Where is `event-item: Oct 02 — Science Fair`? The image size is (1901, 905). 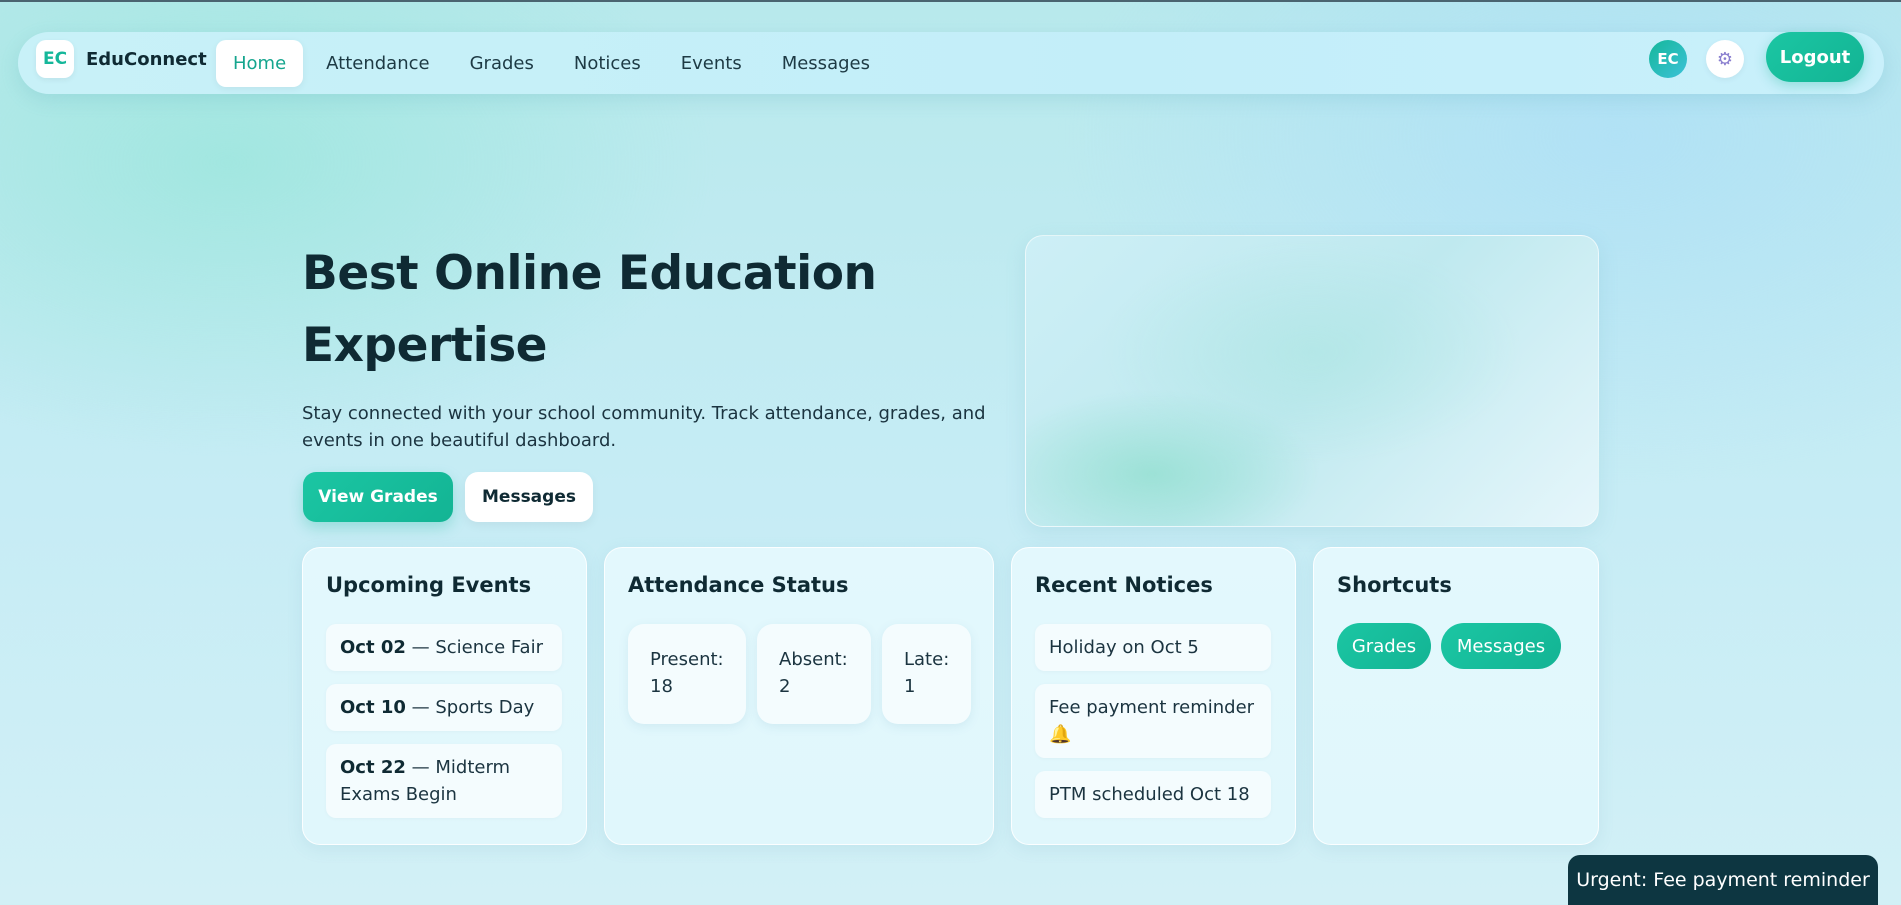
event-item: Oct 02 — Science Fair is located at coordinates (444, 647).